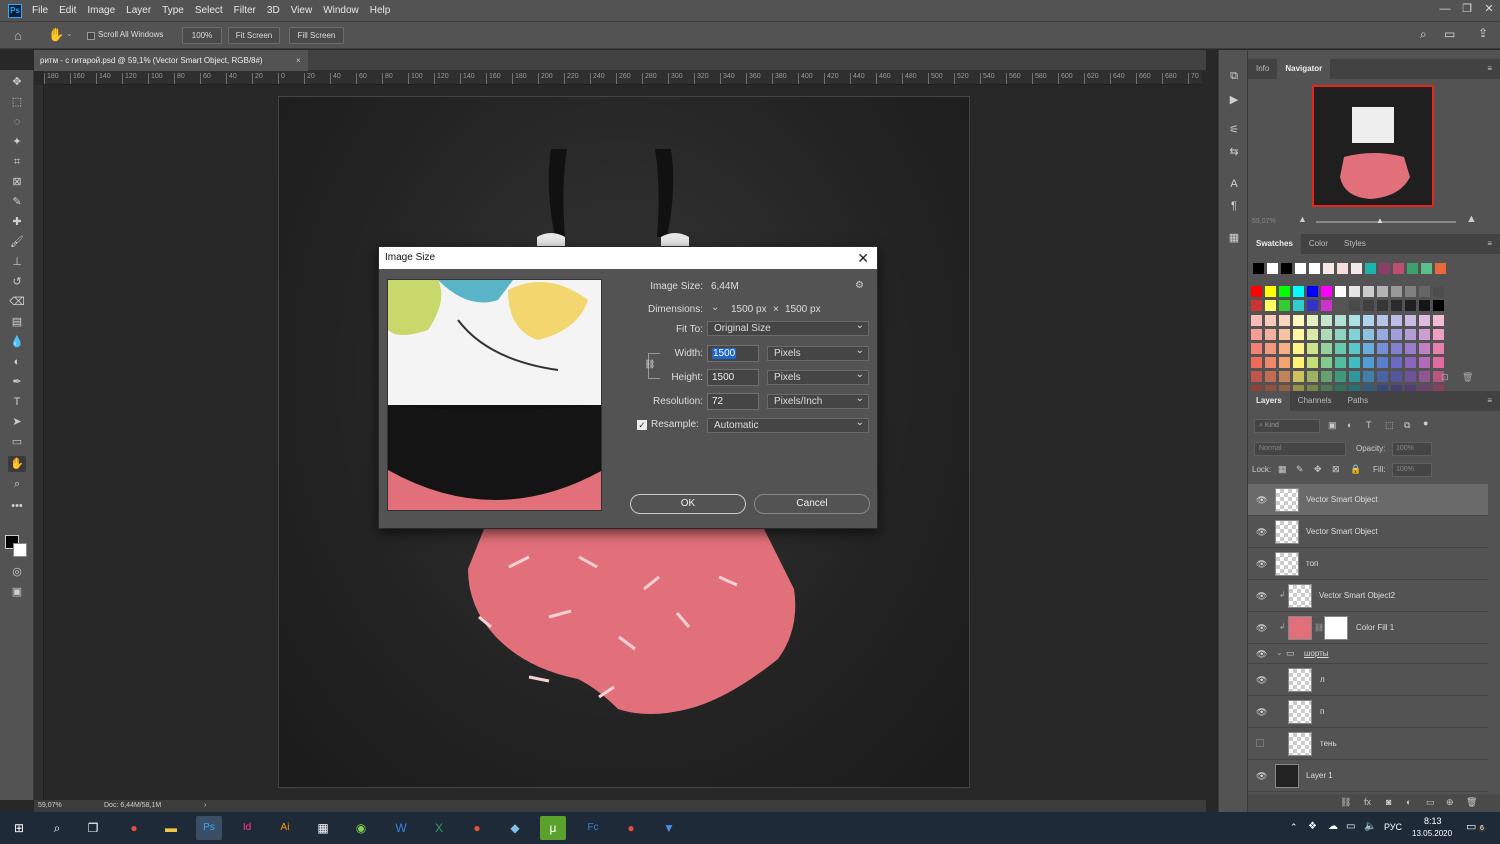 This screenshot has height=844, width=1500. What do you see at coordinates (1408, 802) in the screenshot?
I see `adjustment-layer-icon: ◐` at bounding box center [1408, 802].